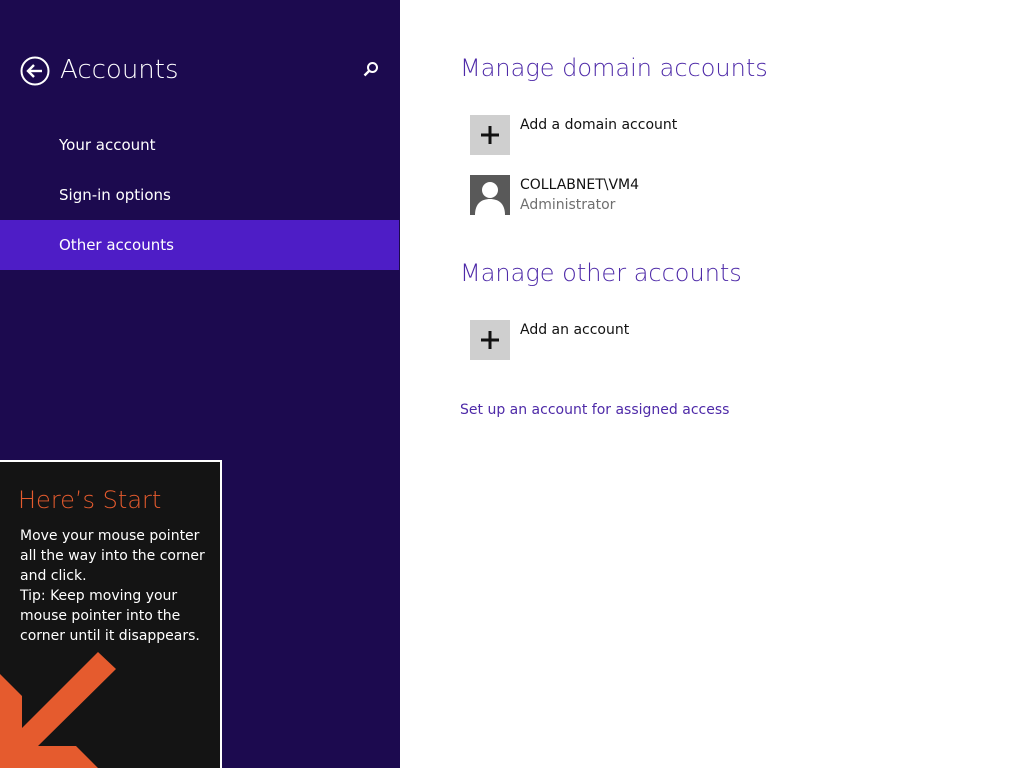  Describe the element at coordinates (199, 195) in the screenshot. I see `nav-item-sign-in-options: Sign-in options` at that location.